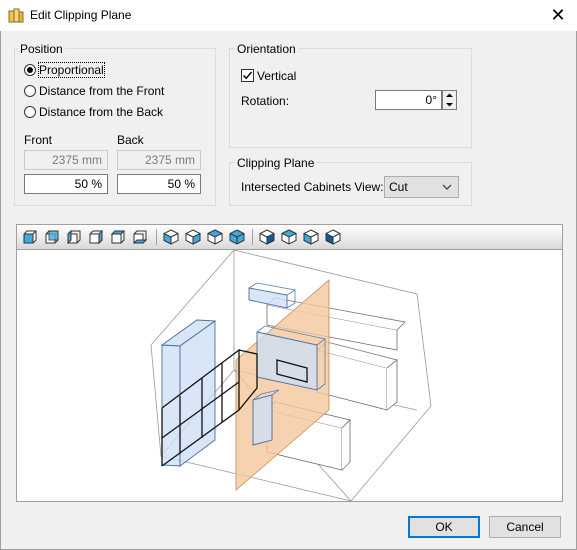 The height and width of the screenshot is (550, 577). I want to click on radio-distance-back, so click(30, 112).